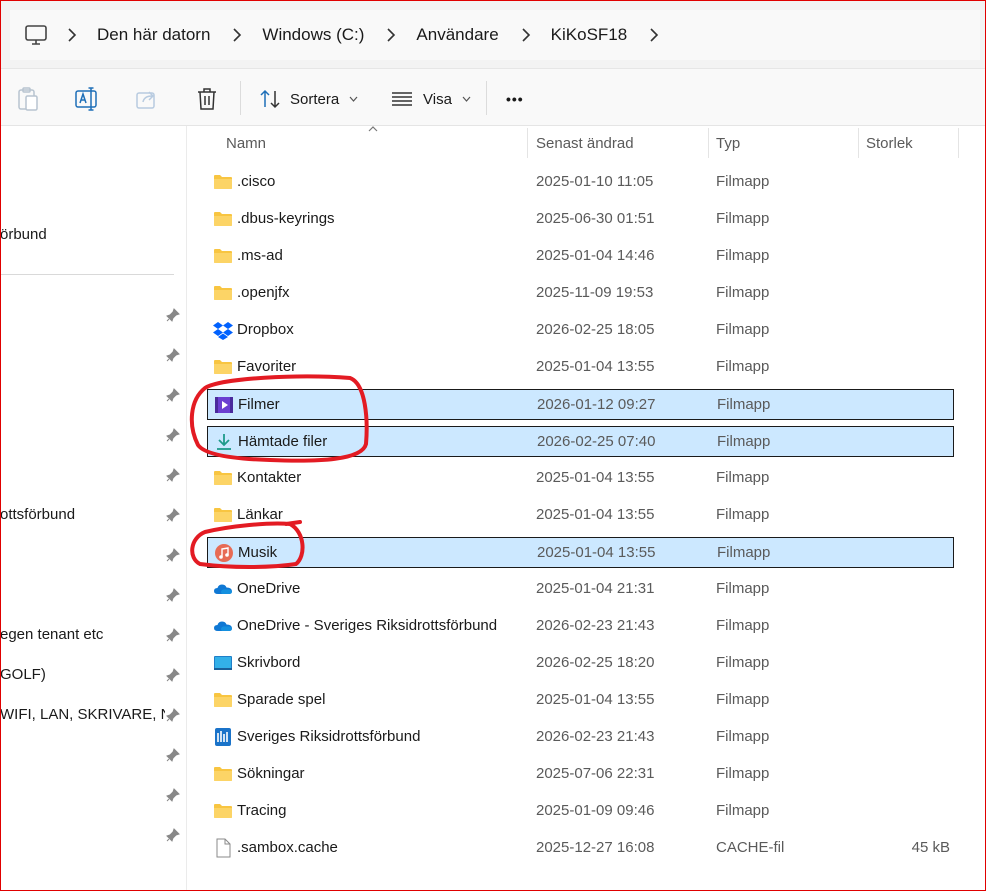 The height and width of the screenshot is (891, 986). I want to click on file-row: .ms-ad 2025-01-04 14:46 Filmapp, so click(580, 256).